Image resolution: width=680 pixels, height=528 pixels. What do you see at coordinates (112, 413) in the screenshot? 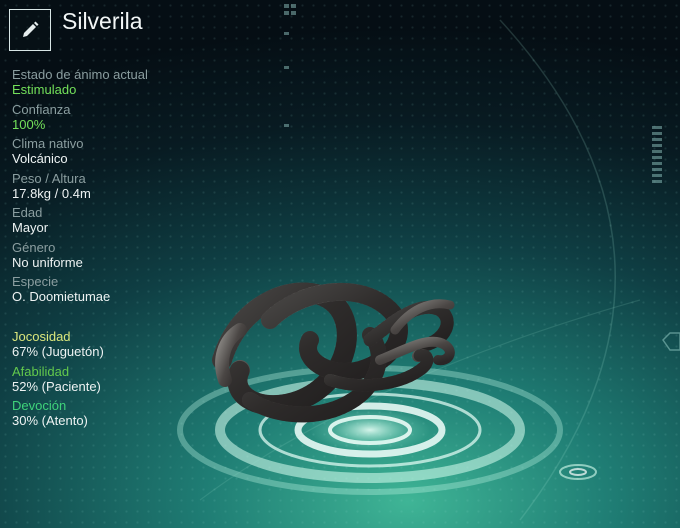
I see `trait-devotion: Devoción 30% (Atento)` at bounding box center [112, 413].